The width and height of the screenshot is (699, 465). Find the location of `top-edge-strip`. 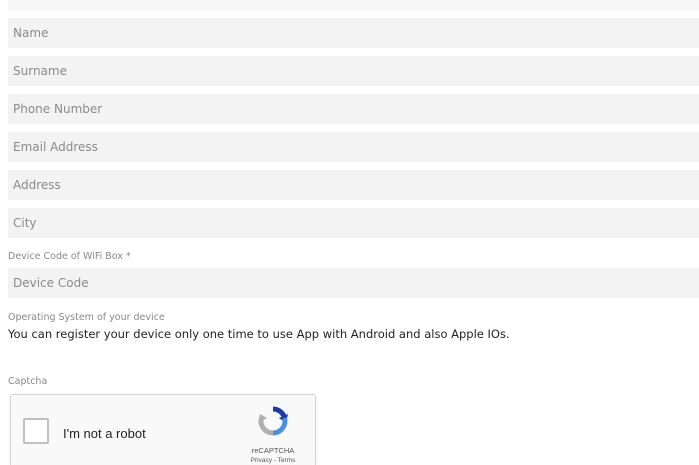

top-edge-strip is located at coordinates (353, 5).